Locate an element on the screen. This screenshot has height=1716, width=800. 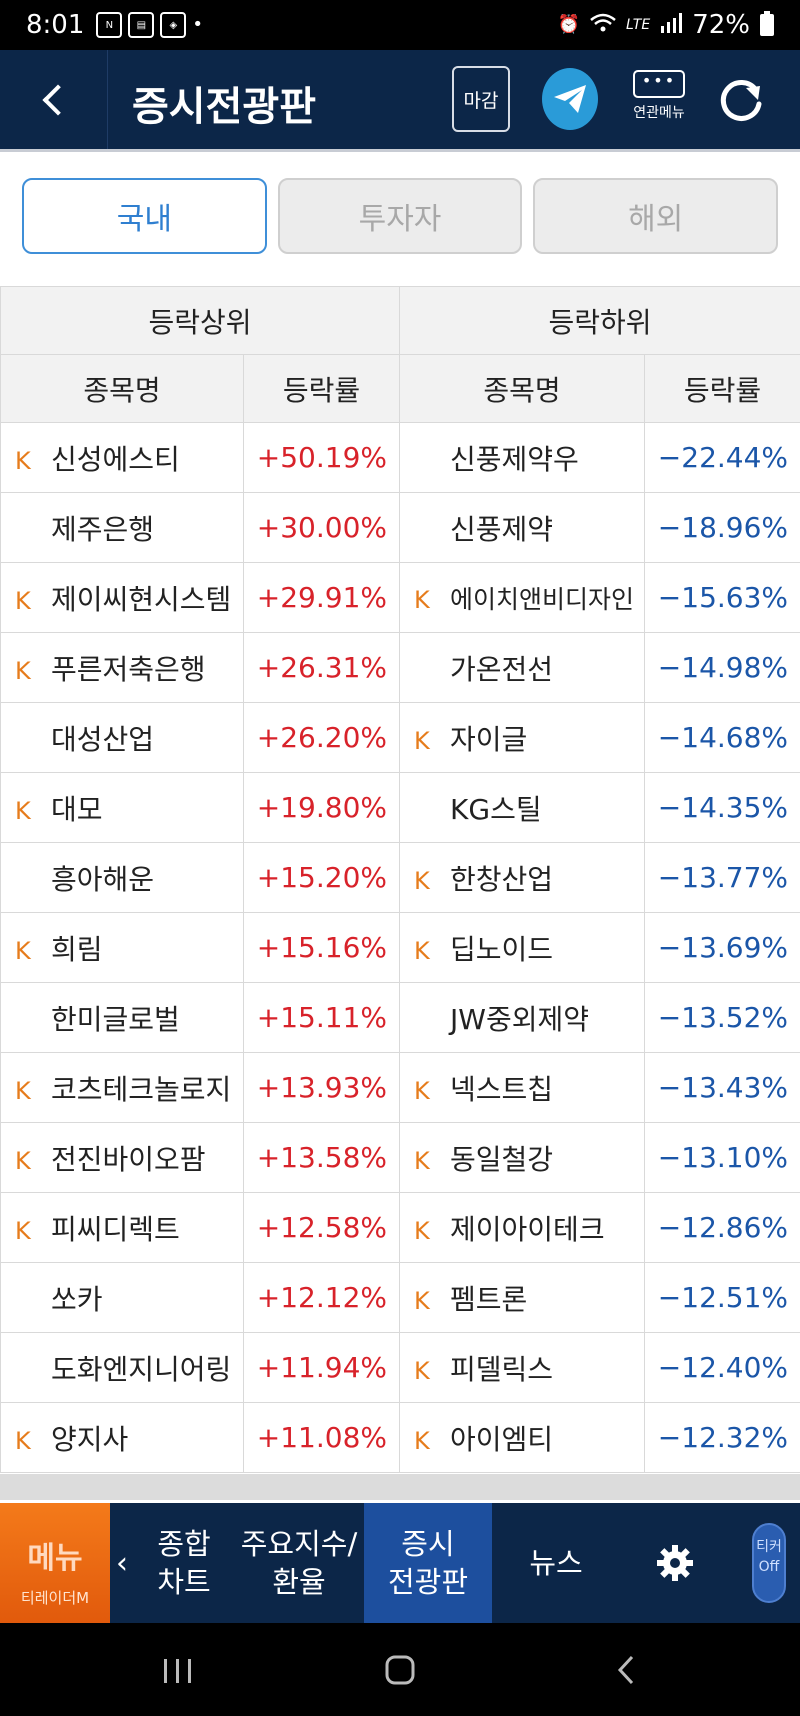
gainer-rate-cell: +50.19% is located at coordinates (321, 457).